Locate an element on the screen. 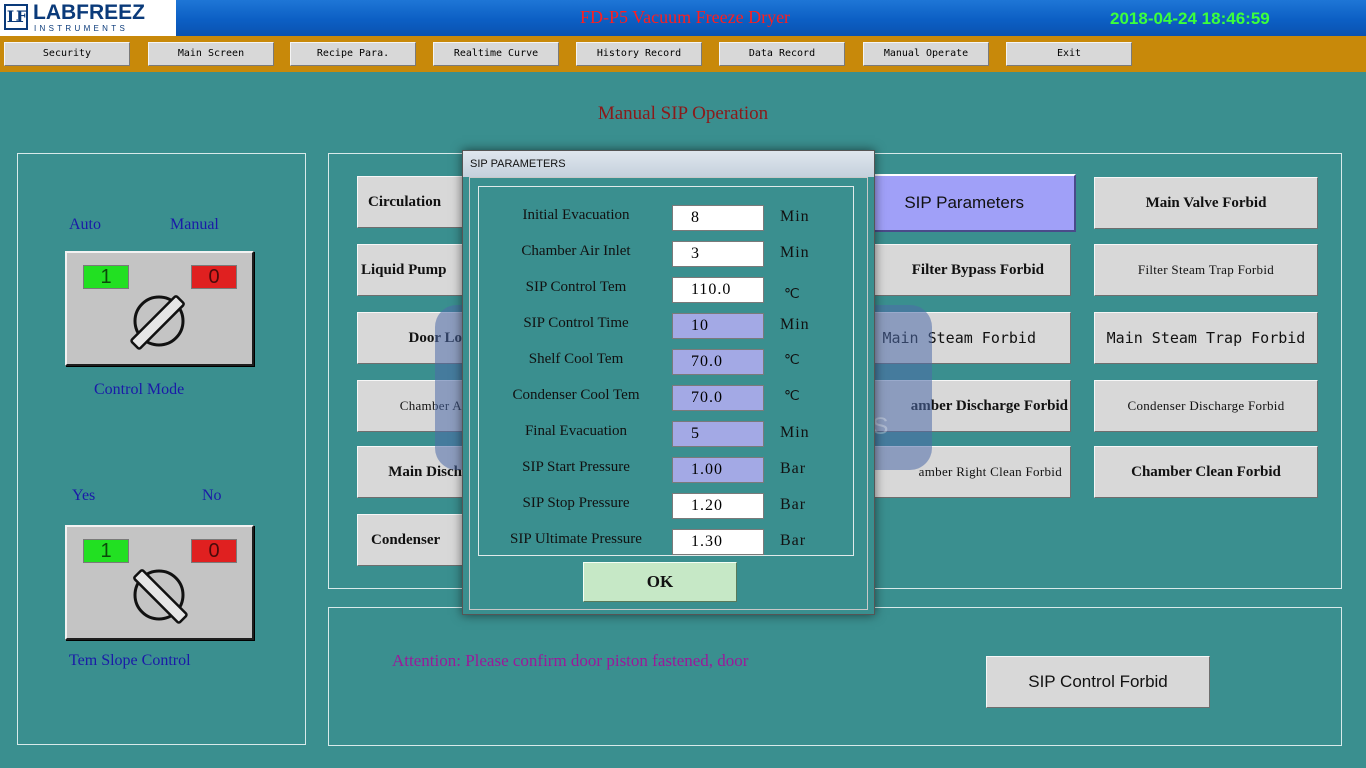 This screenshot has width=1366, height=768. param-label: Condenser Cool Tem is located at coordinates (576, 395).